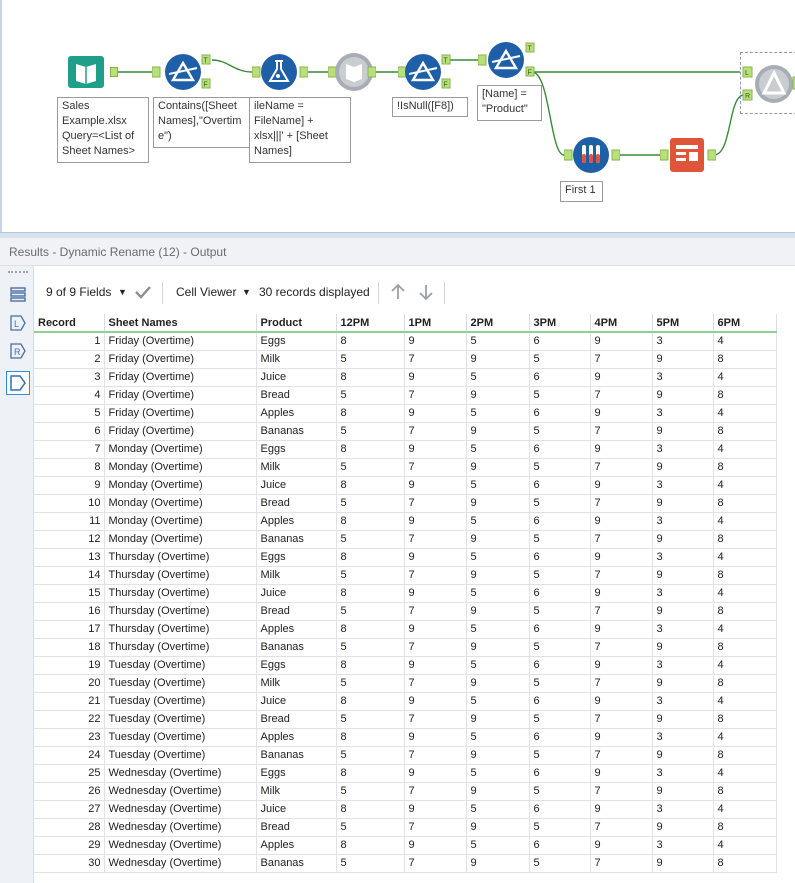  I want to click on table-row: 11 Monday (Overtime) Apples 8 9 5 6 9 3 4, so click(405, 521).